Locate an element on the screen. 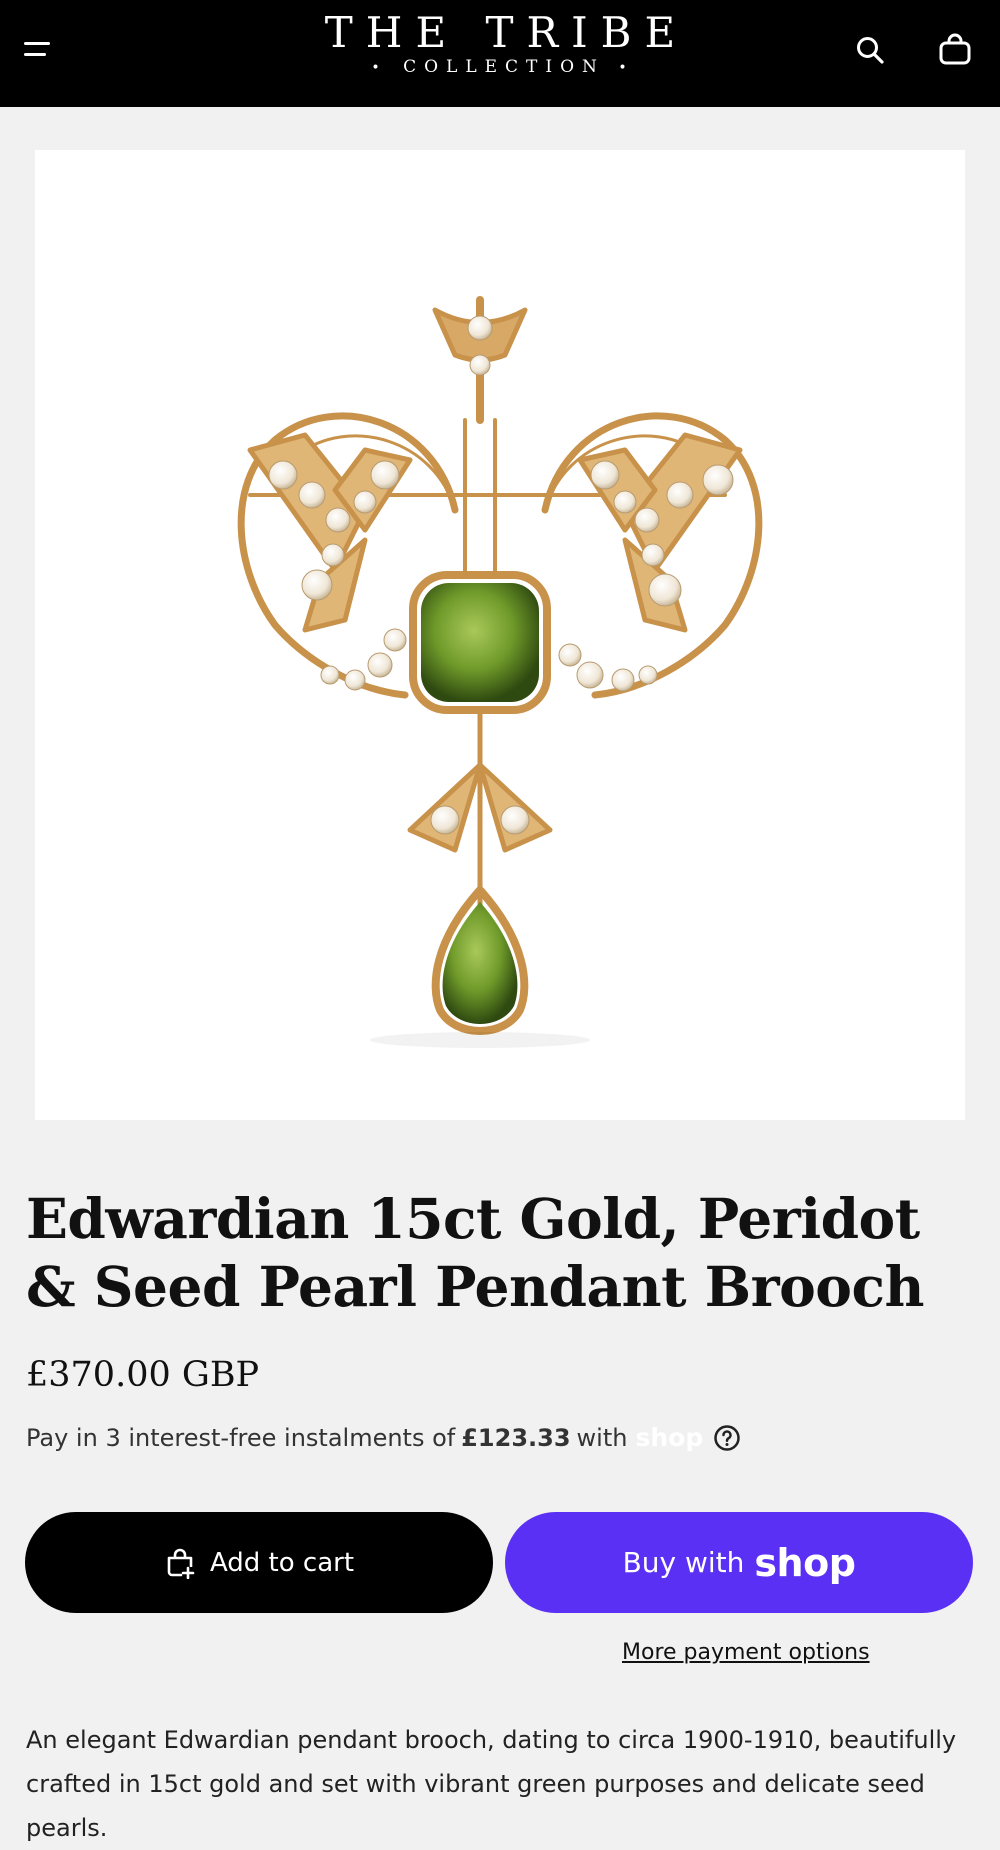 Image resolution: width=1000 pixels, height=1850 pixels. shopping-bag-icon is located at coordinates (955, 49).